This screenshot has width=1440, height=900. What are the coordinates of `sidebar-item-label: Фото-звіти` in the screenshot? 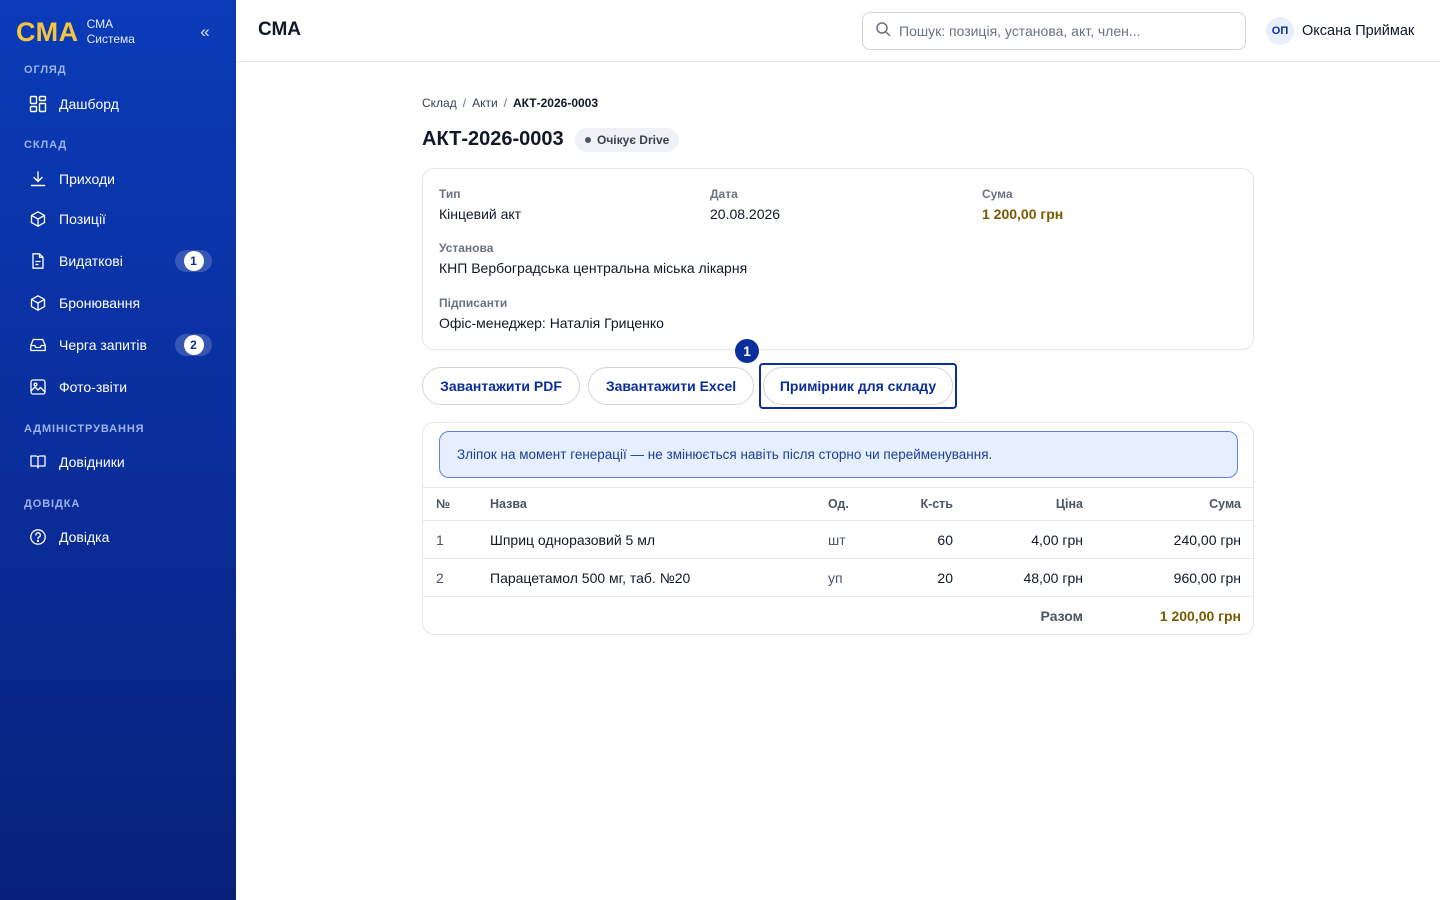 It's located at (93, 387).